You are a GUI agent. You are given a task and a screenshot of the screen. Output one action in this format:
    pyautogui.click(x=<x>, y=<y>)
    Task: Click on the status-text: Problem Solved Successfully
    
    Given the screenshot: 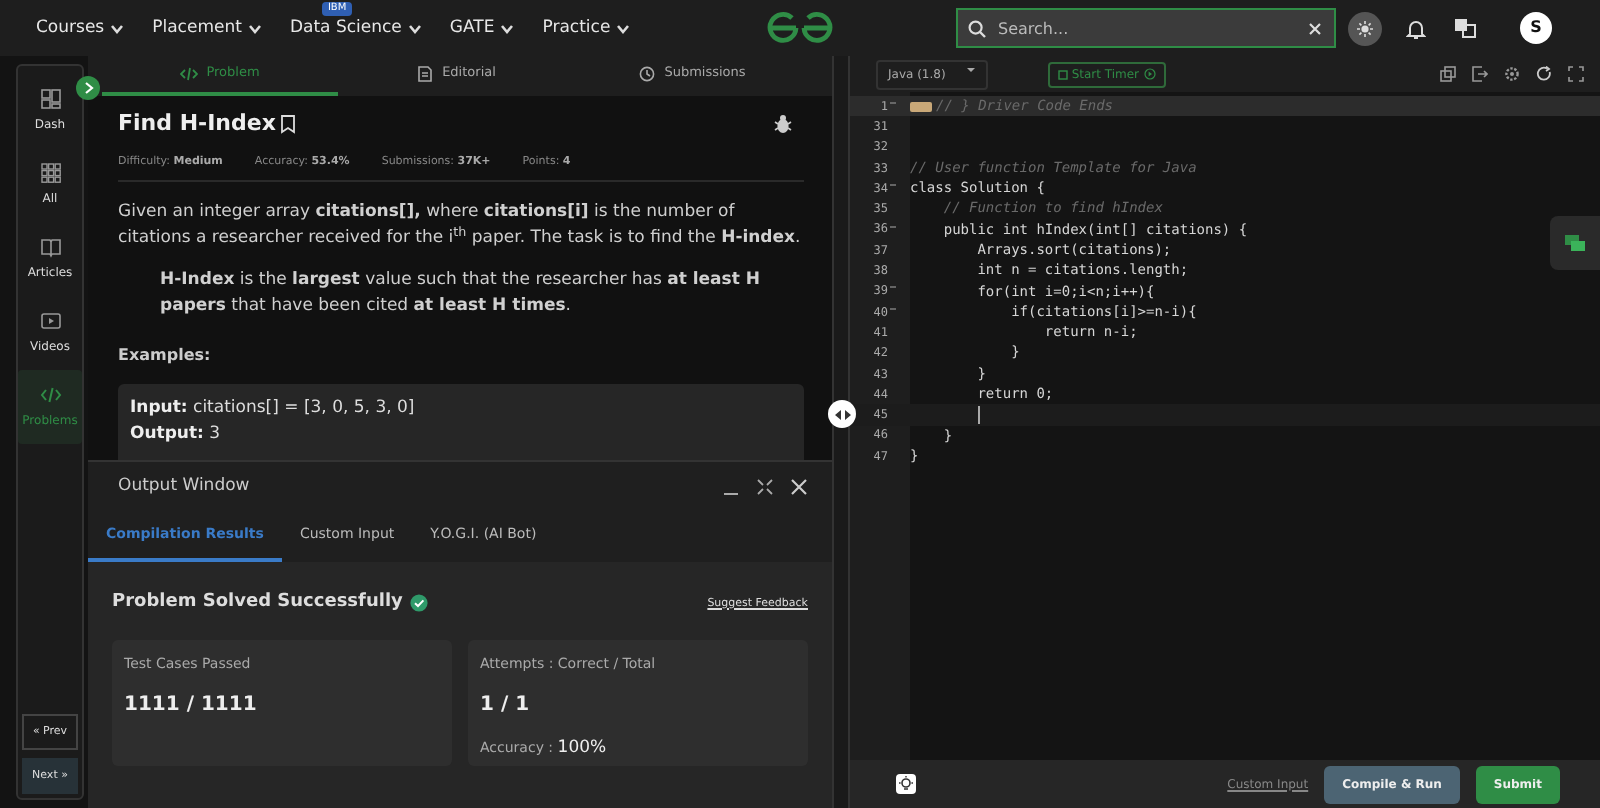 What is the action you would take?
    pyautogui.click(x=257, y=603)
    